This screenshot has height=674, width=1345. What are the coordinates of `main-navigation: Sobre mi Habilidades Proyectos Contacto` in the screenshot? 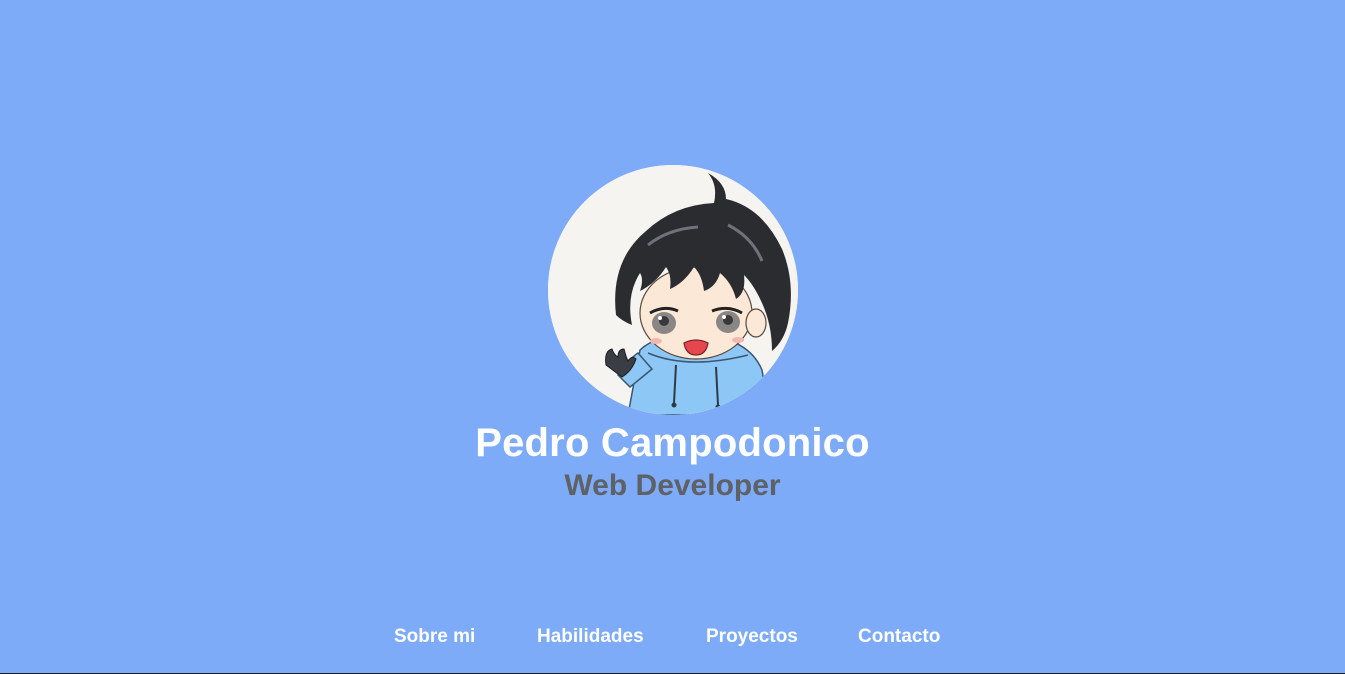 It's located at (672, 638).